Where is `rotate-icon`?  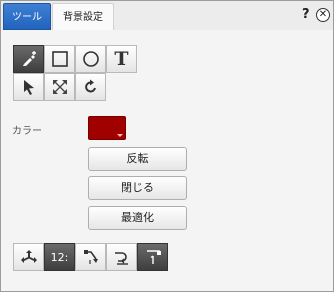 rotate-icon is located at coordinates (90, 86).